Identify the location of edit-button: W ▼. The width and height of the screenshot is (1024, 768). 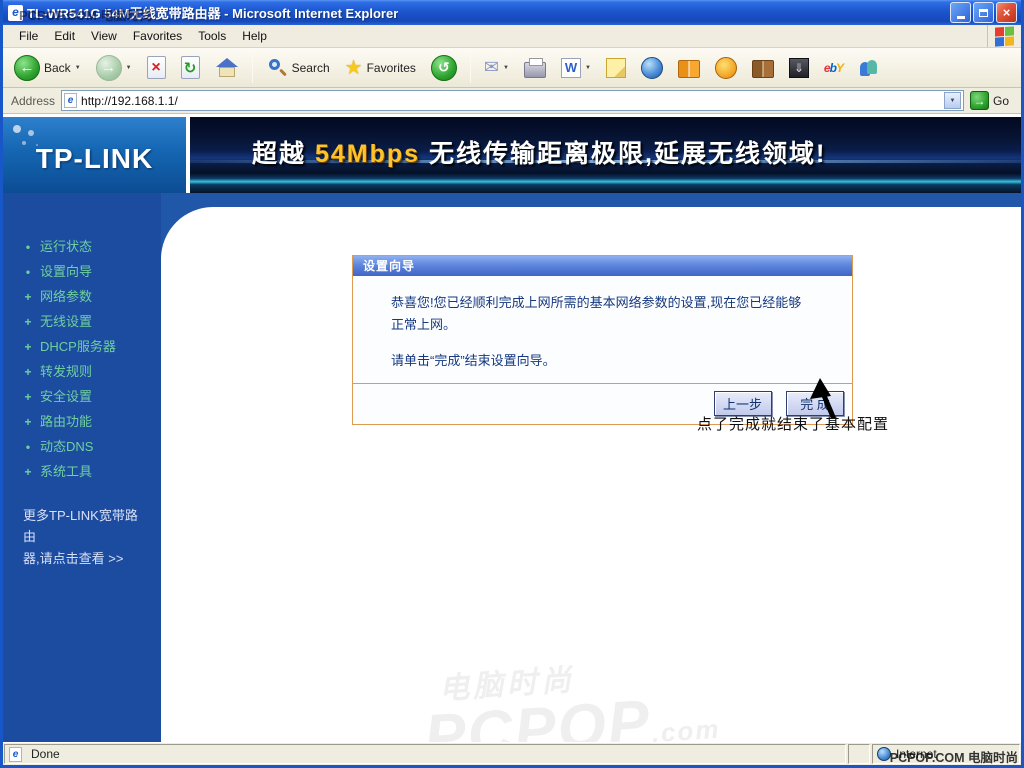
(576, 68).